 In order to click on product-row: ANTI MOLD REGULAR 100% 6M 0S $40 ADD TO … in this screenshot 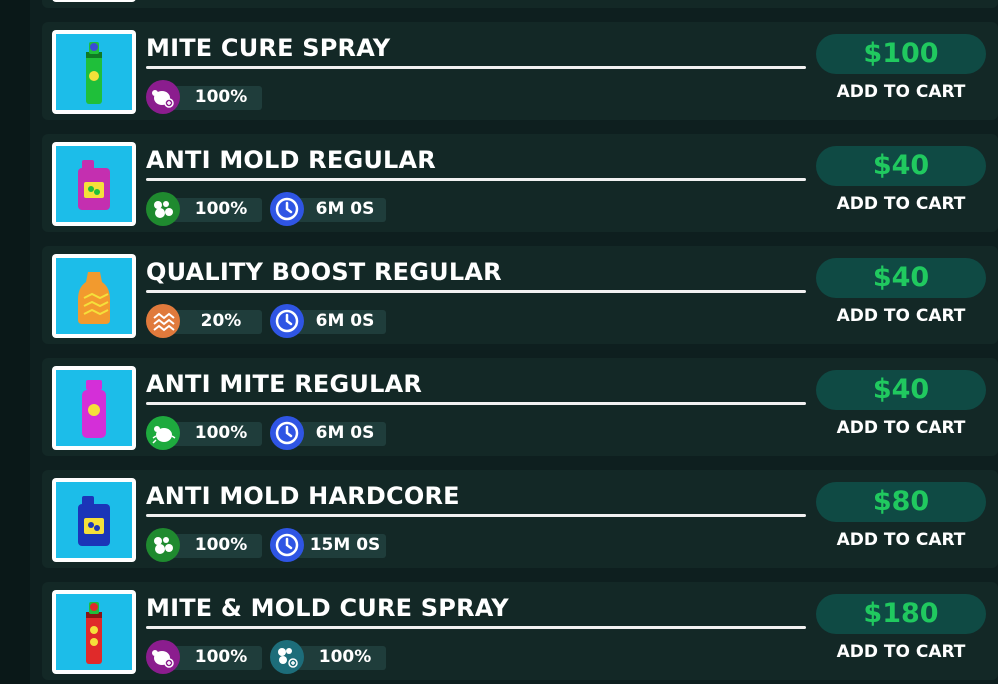, I will do `click(520, 183)`.